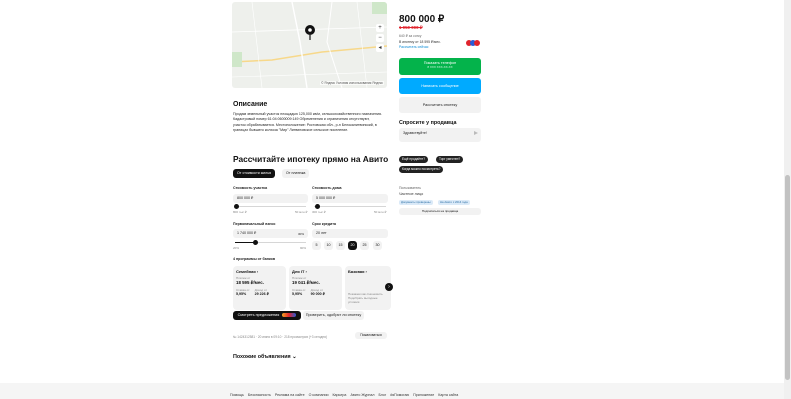 The width and height of the screenshot is (791, 399). Describe the element at coordinates (440, 135) in the screenshot. I see `ask-seller-input: Здравствуйте!` at that location.